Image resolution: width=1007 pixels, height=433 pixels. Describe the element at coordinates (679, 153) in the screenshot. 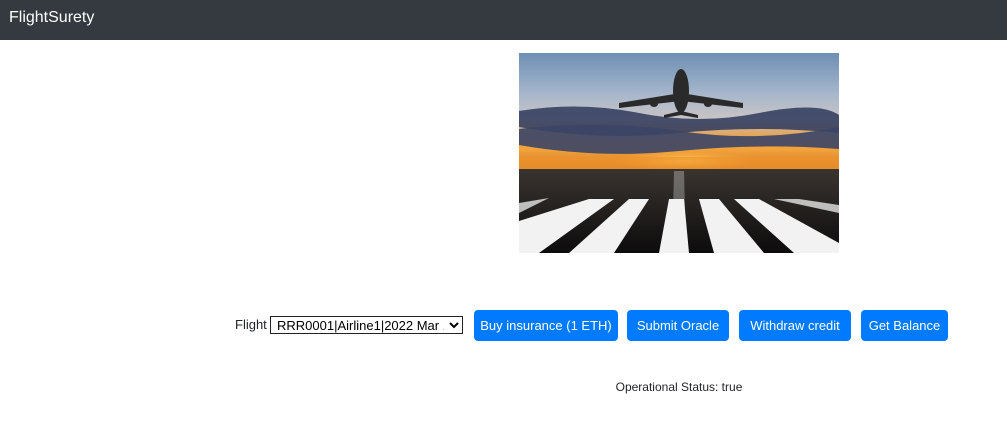

I see `hero-image` at that location.